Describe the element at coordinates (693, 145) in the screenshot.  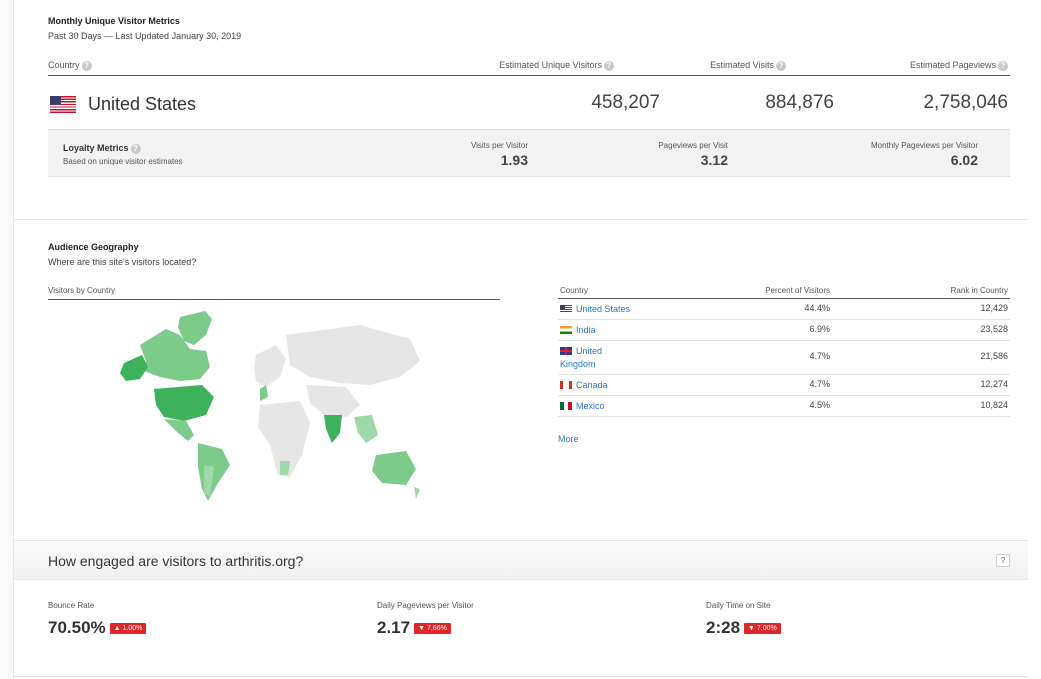
I see `pageviews-per-visit-label: Pageviews per Visit` at that location.